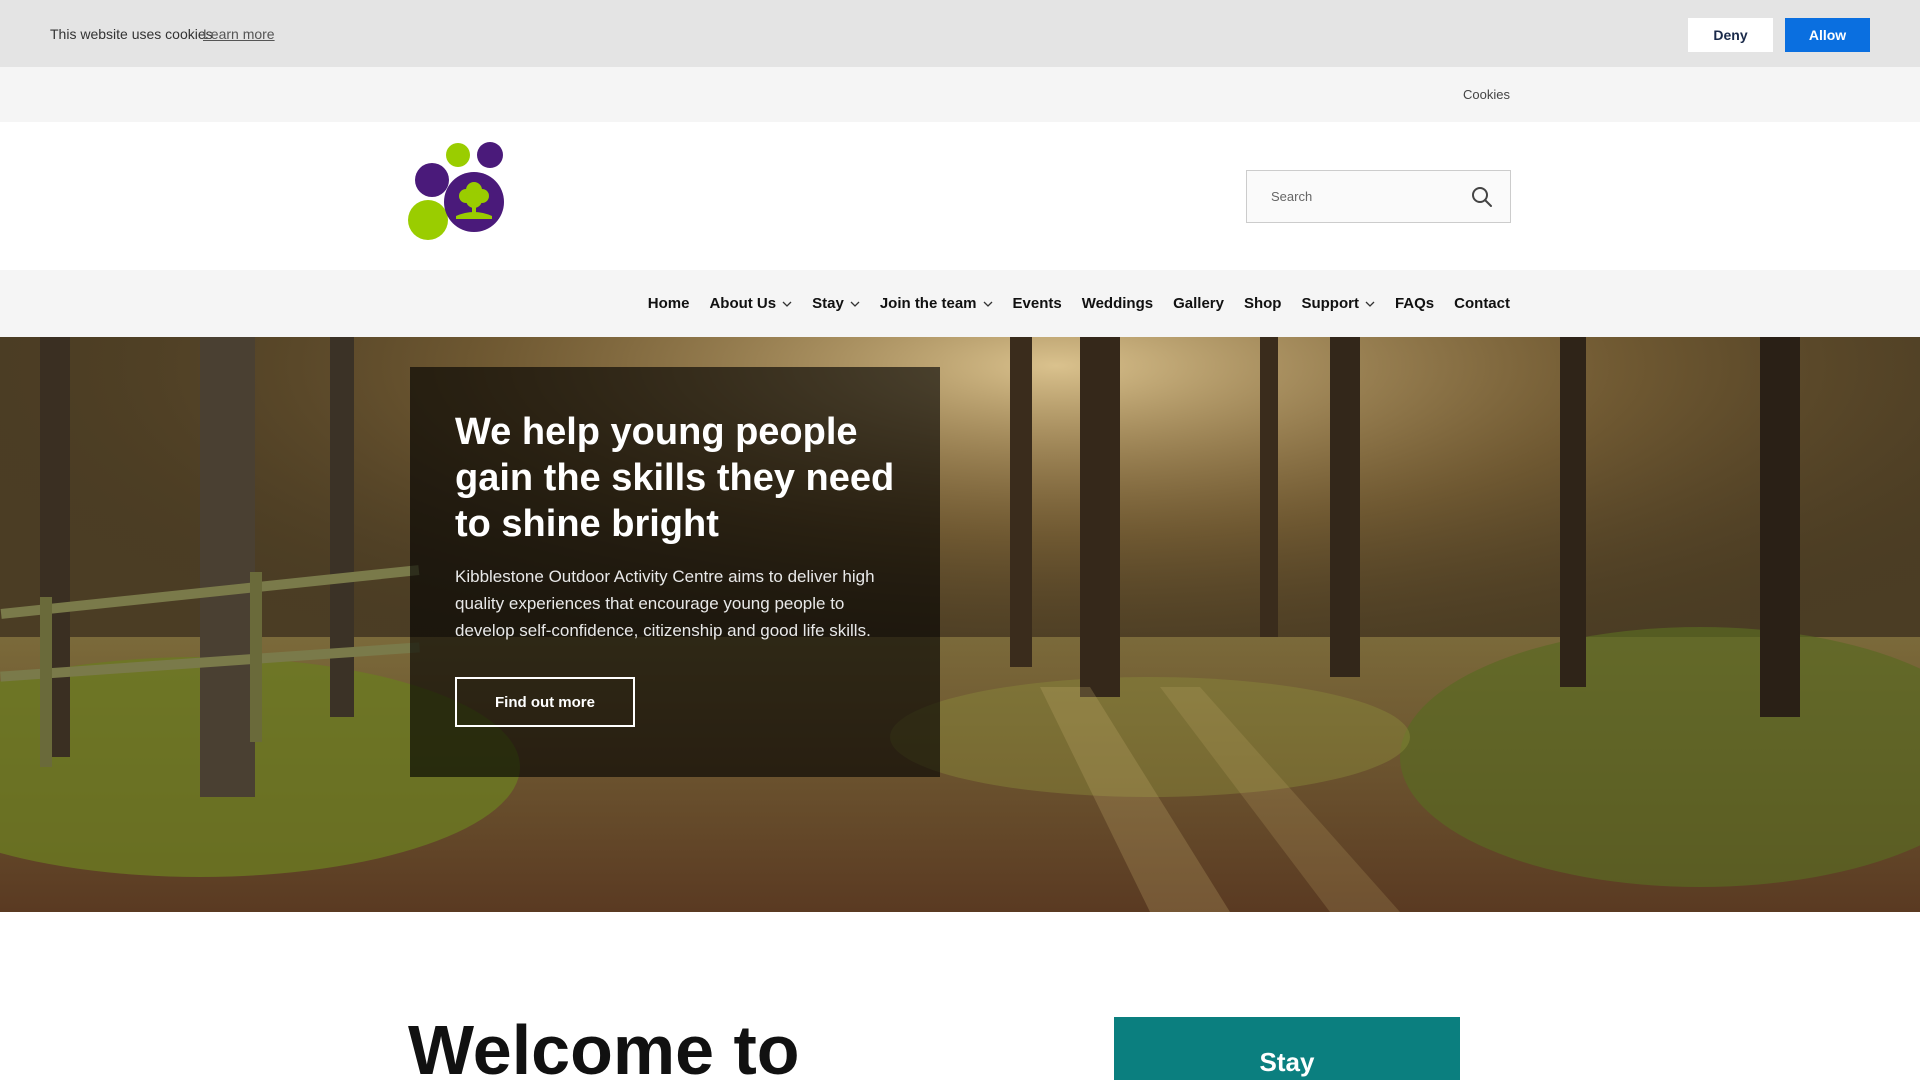 The width and height of the screenshot is (1920, 1080). What do you see at coordinates (1827, 35) in the screenshot?
I see `allow-cookies-button: Allow` at bounding box center [1827, 35].